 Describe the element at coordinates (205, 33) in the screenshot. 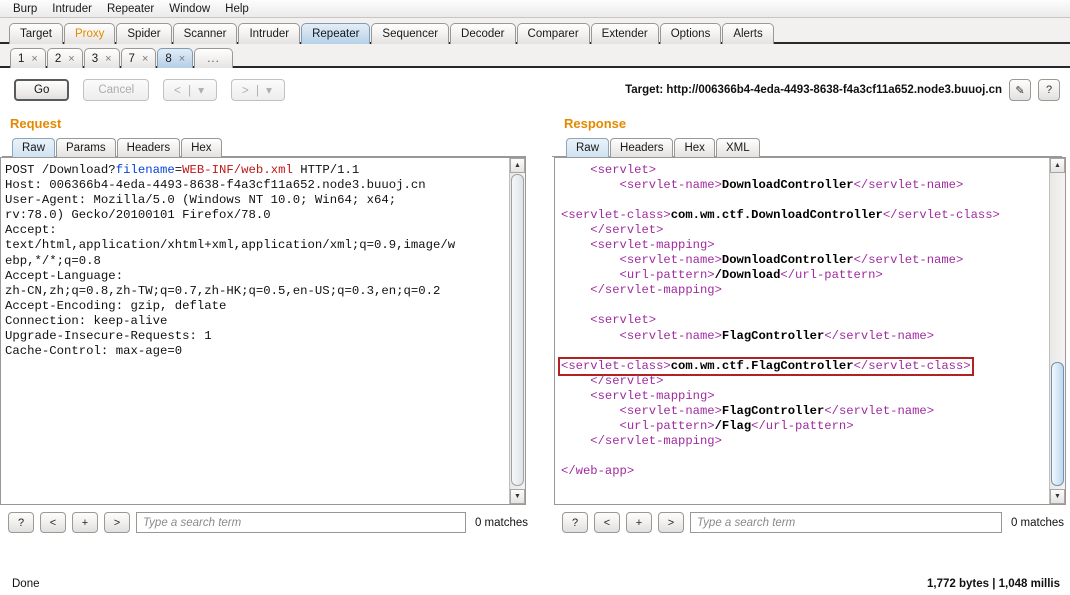

I see `tab-scanner: Scanner` at that location.